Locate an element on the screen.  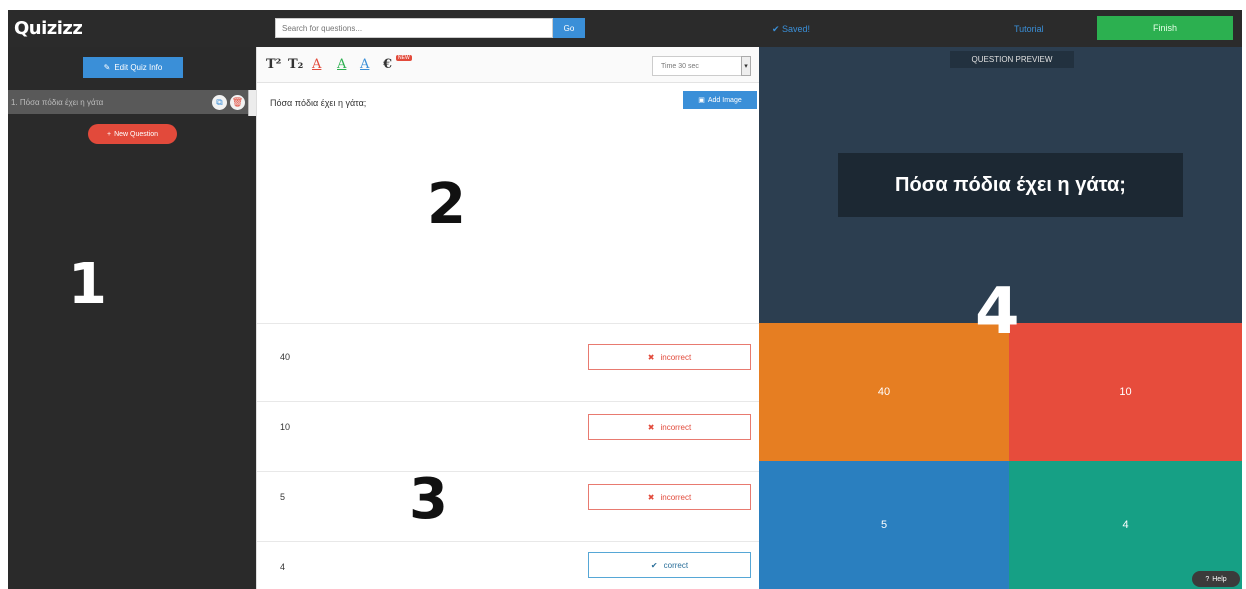
search-input is located at coordinates (414, 28).